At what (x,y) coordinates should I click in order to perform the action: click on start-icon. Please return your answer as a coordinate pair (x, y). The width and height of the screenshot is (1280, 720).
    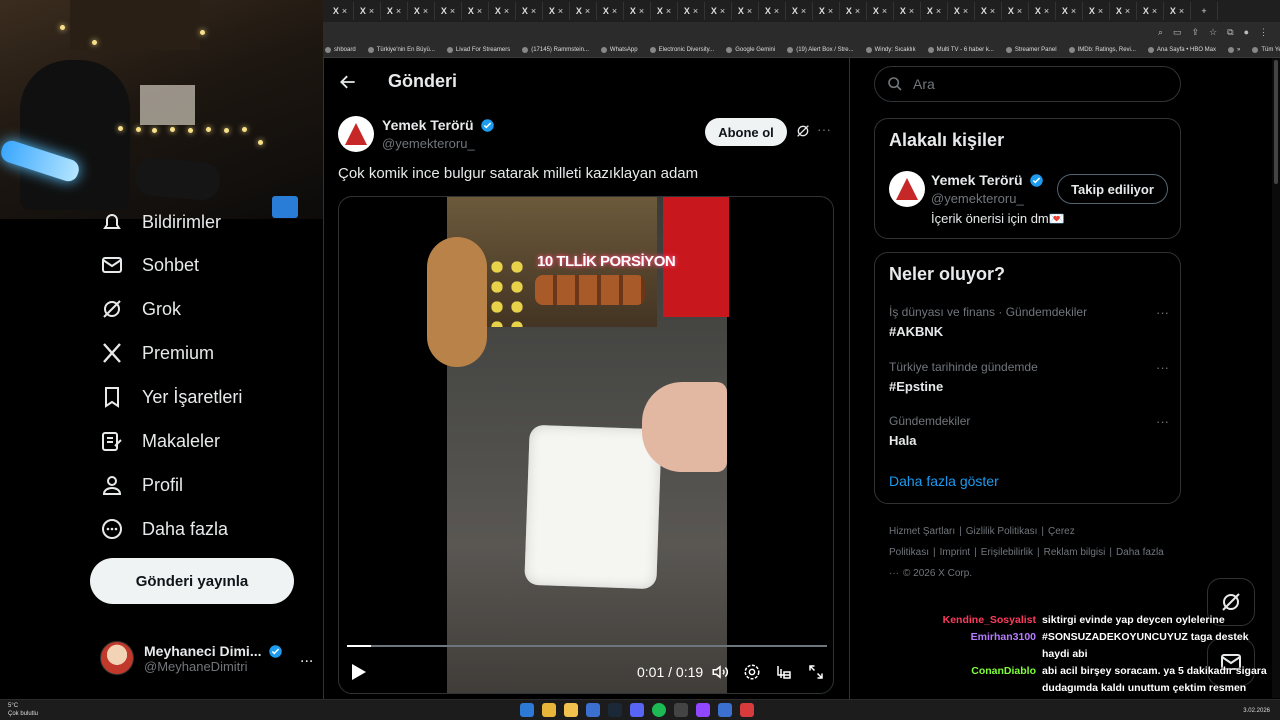
    Looking at the image, I should click on (527, 710).